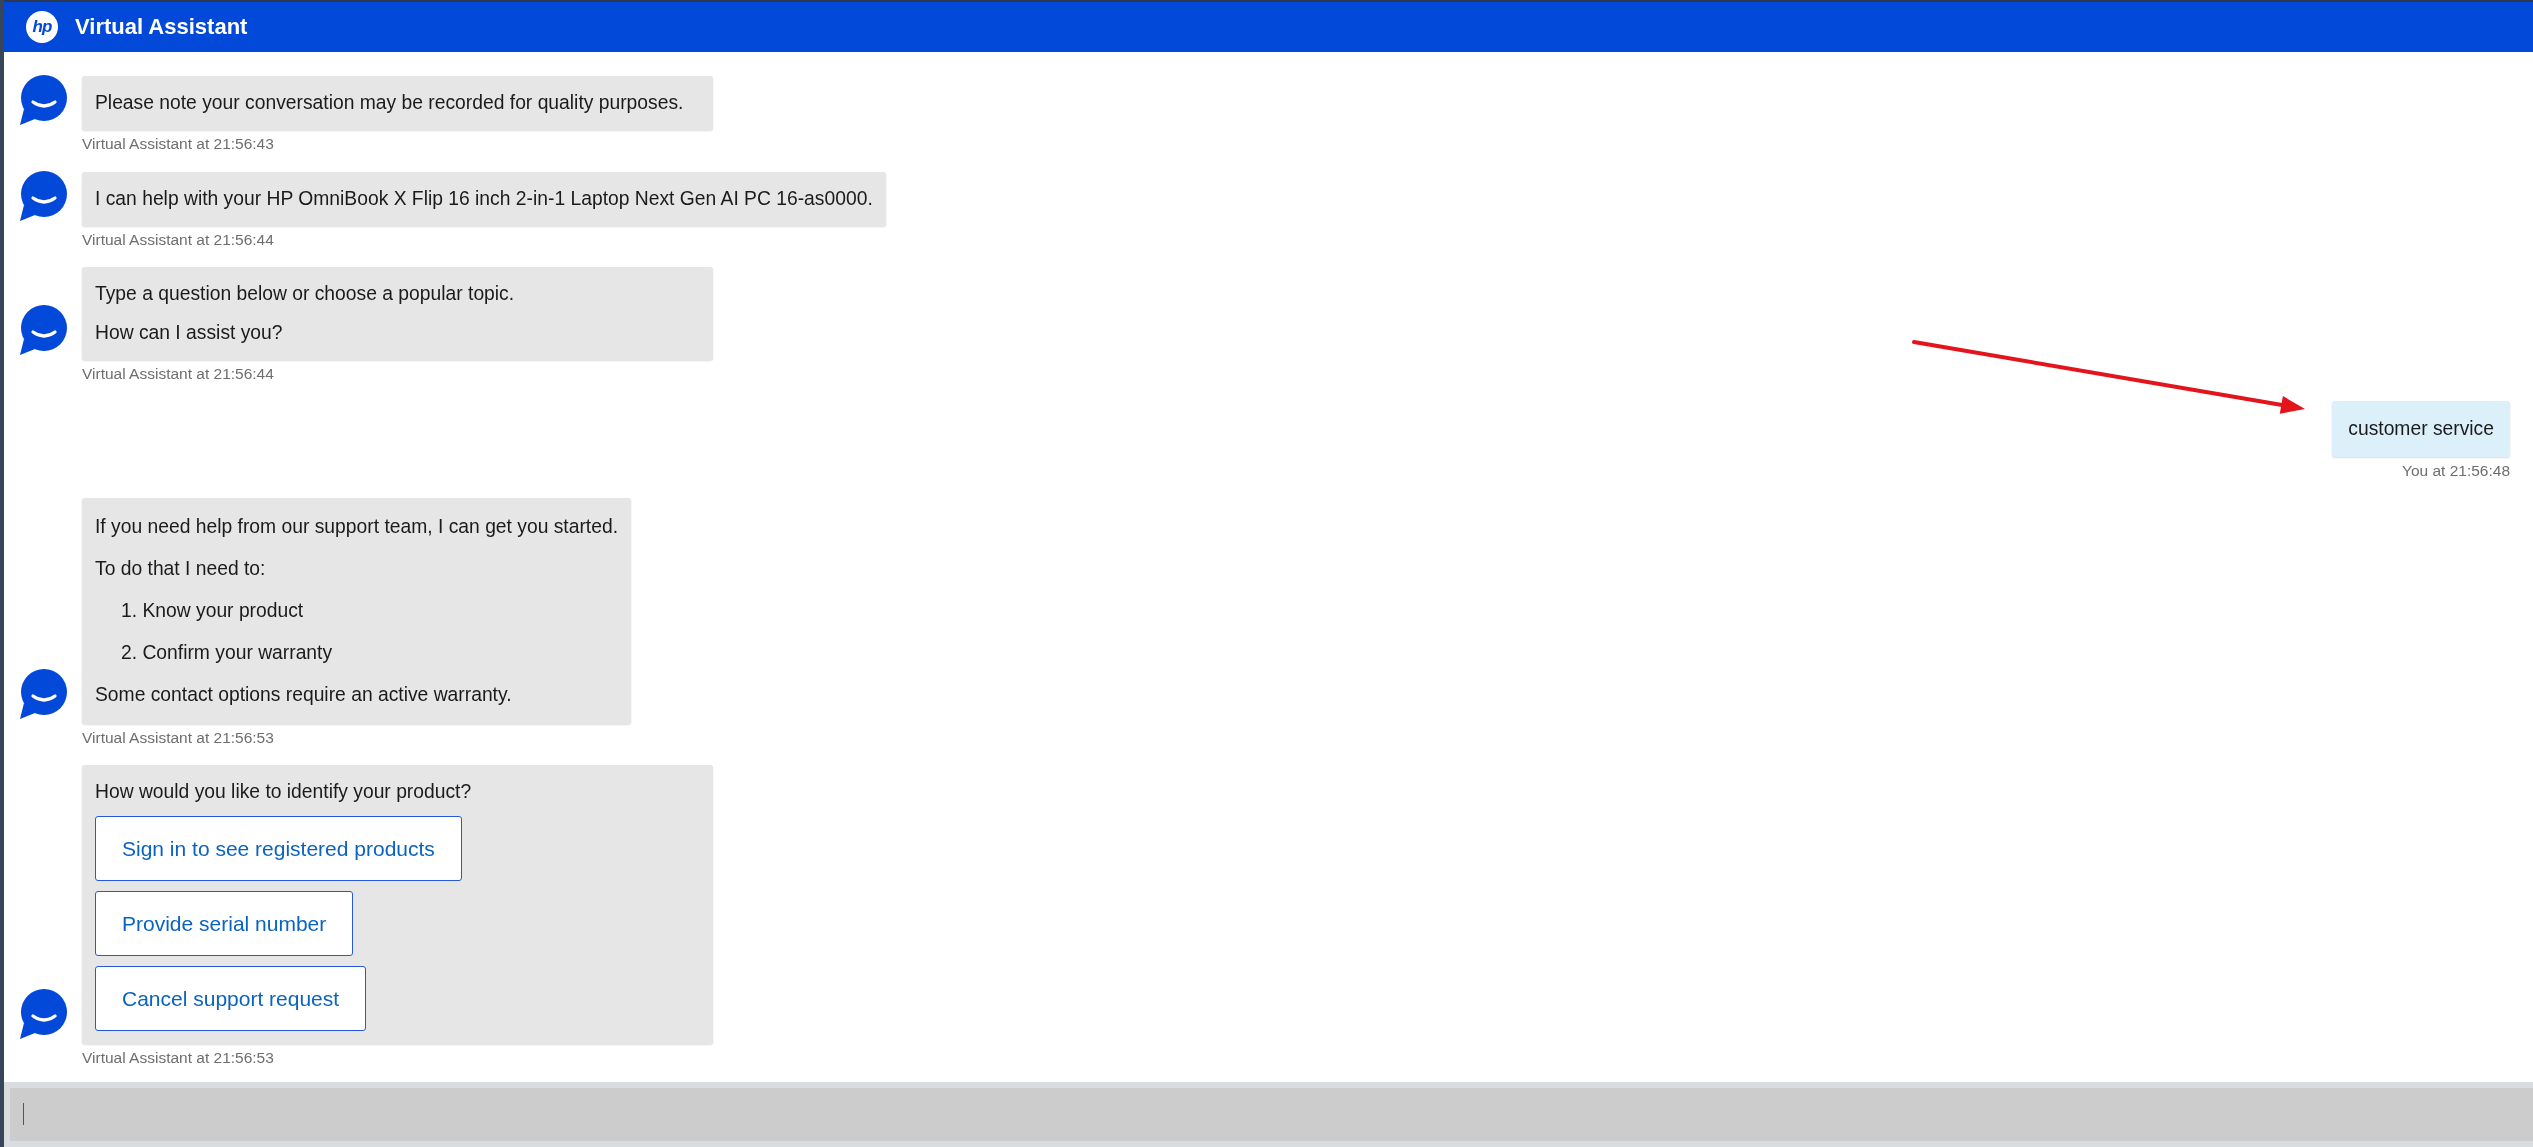 Image resolution: width=2533 pixels, height=1147 pixels. What do you see at coordinates (213, 611) in the screenshot?
I see `list-item: 1. Know your product` at bounding box center [213, 611].